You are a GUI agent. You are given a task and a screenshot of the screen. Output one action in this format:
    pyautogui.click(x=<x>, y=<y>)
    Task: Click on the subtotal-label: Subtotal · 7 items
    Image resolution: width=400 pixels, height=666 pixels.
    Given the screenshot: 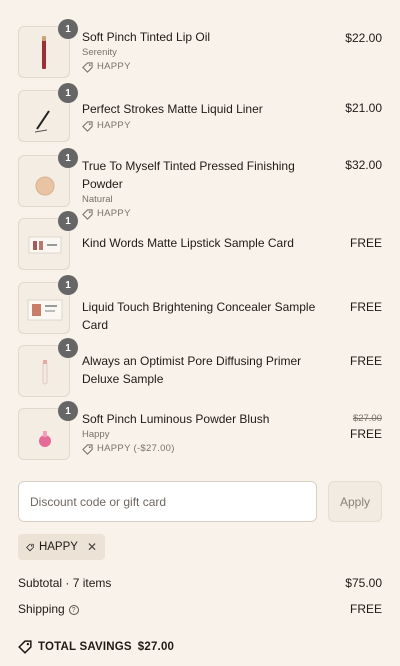 What is the action you would take?
    pyautogui.click(x=65, y=583)
    